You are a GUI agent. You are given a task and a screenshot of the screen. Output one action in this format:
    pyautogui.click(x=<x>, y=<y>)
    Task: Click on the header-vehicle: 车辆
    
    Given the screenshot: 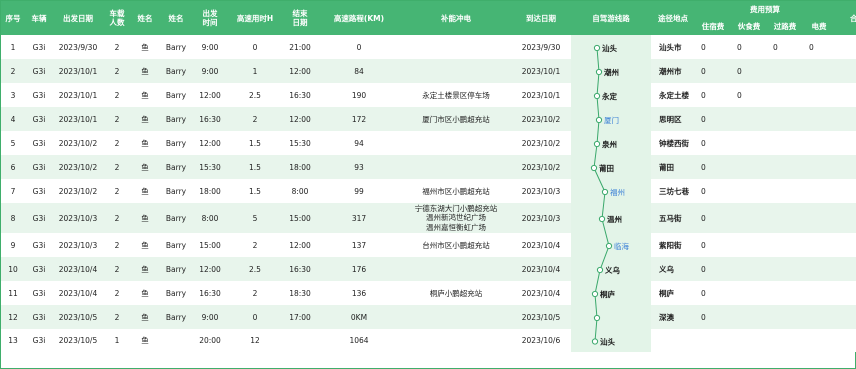 What is the action you would take?
    pyautogui.click(x=39, y=18)
    